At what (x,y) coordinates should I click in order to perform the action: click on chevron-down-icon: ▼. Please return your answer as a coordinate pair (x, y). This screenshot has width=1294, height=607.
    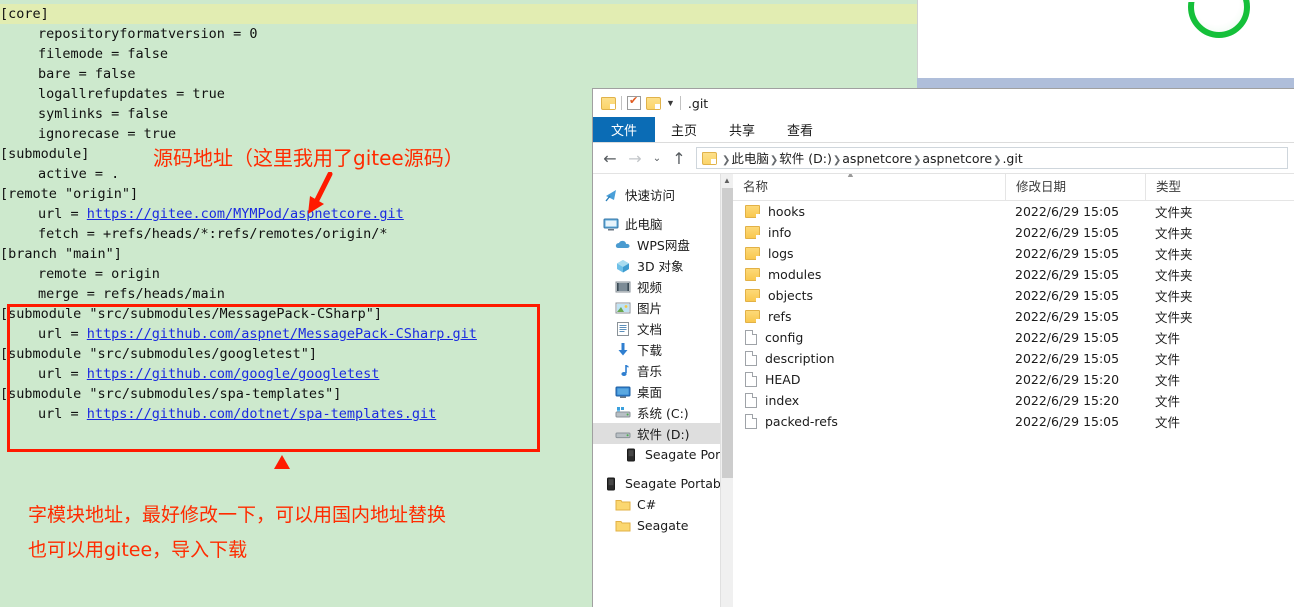
    Looking at the image, I should click on (670, 103).